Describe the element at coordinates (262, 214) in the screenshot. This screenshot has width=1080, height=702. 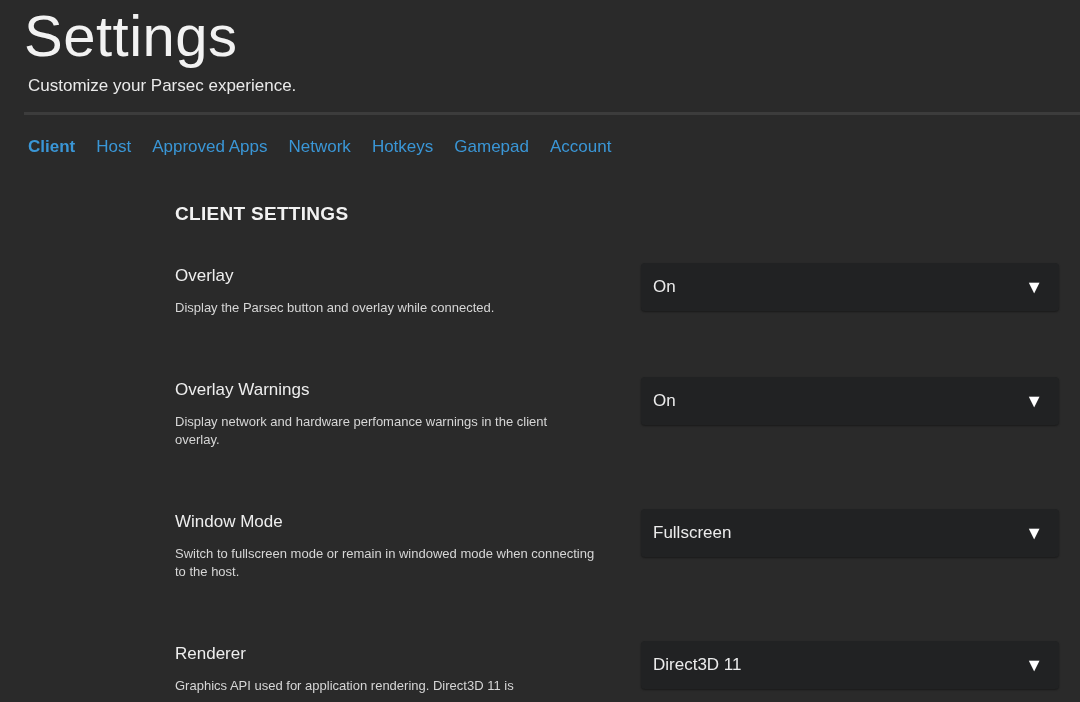
I see `section-heading: CLIENT SETTINGS` at that location.